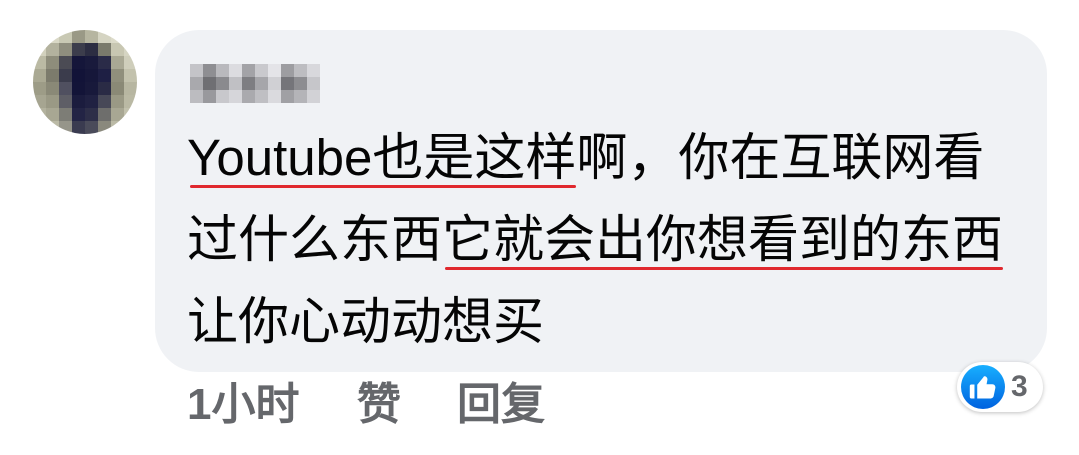 This screenshot has height=455, width=1079. Describe the element at coordinates (382, 158) in the screenshot. I see `comment-segment-underlined: Youtube也是这样` at that location.